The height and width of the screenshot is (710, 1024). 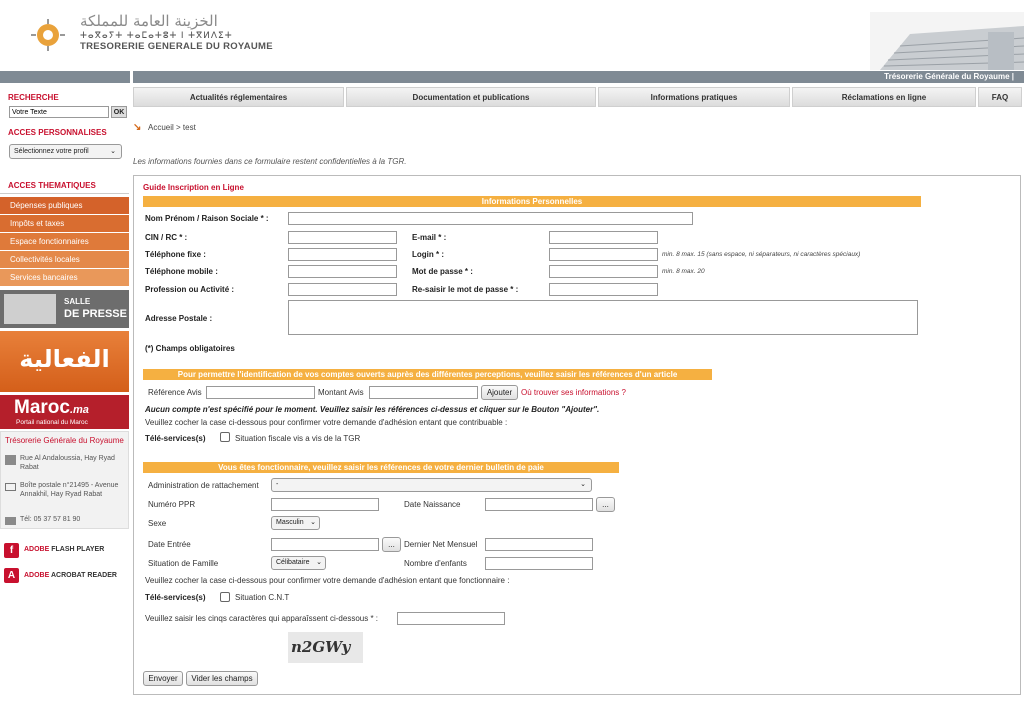 I want to click on profession-input, so click(x=342, y=289).